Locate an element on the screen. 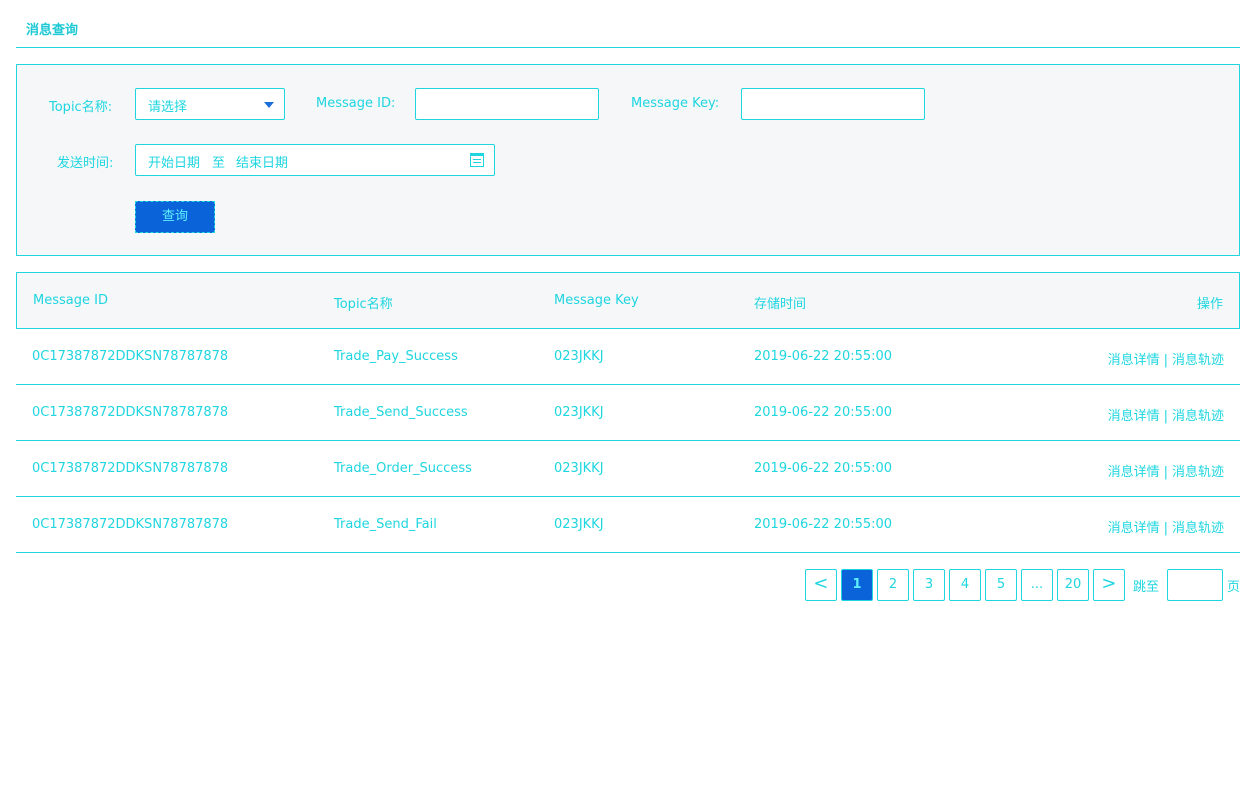 The height and width of the screenshot is (804, 1256). page-button-1: 1 is located at coordinates (856, 585).